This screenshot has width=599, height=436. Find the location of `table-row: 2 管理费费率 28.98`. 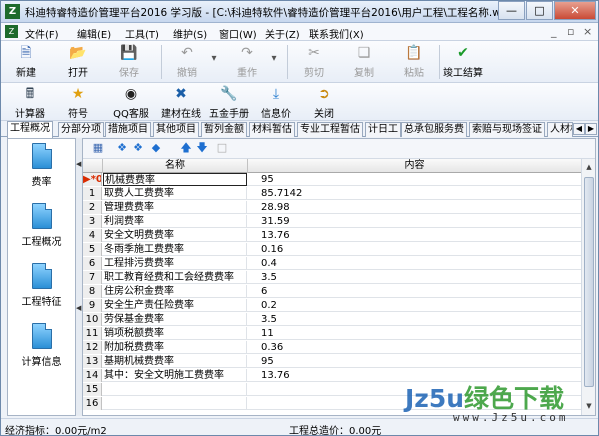

table-row: 2 管理费费率 28.98 is located at coordinates (332, 207).